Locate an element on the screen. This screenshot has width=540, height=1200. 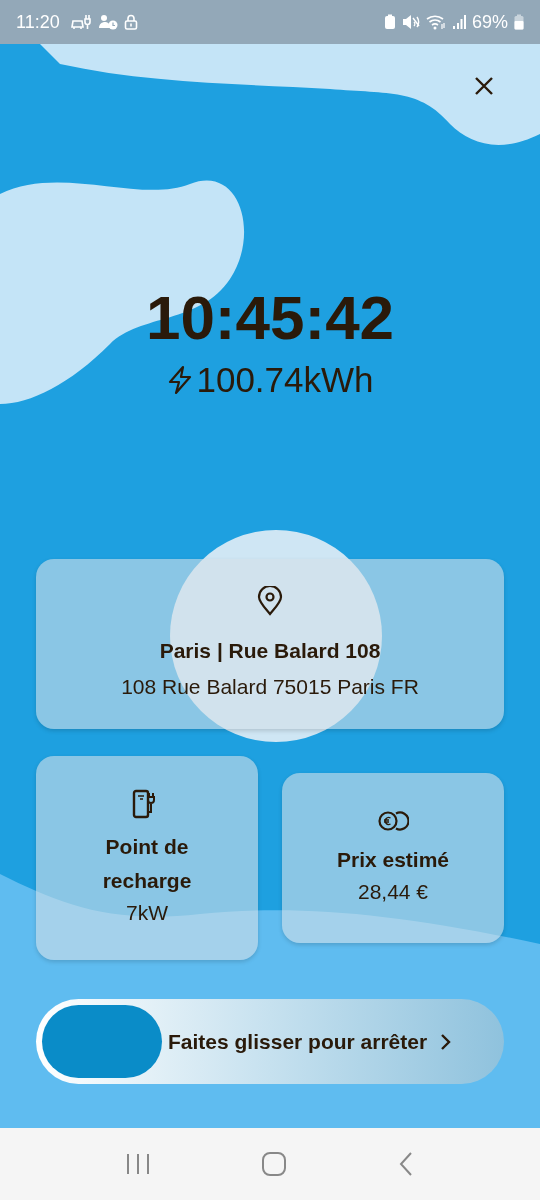
person-clock-icon is located at coordinates (107, 22).